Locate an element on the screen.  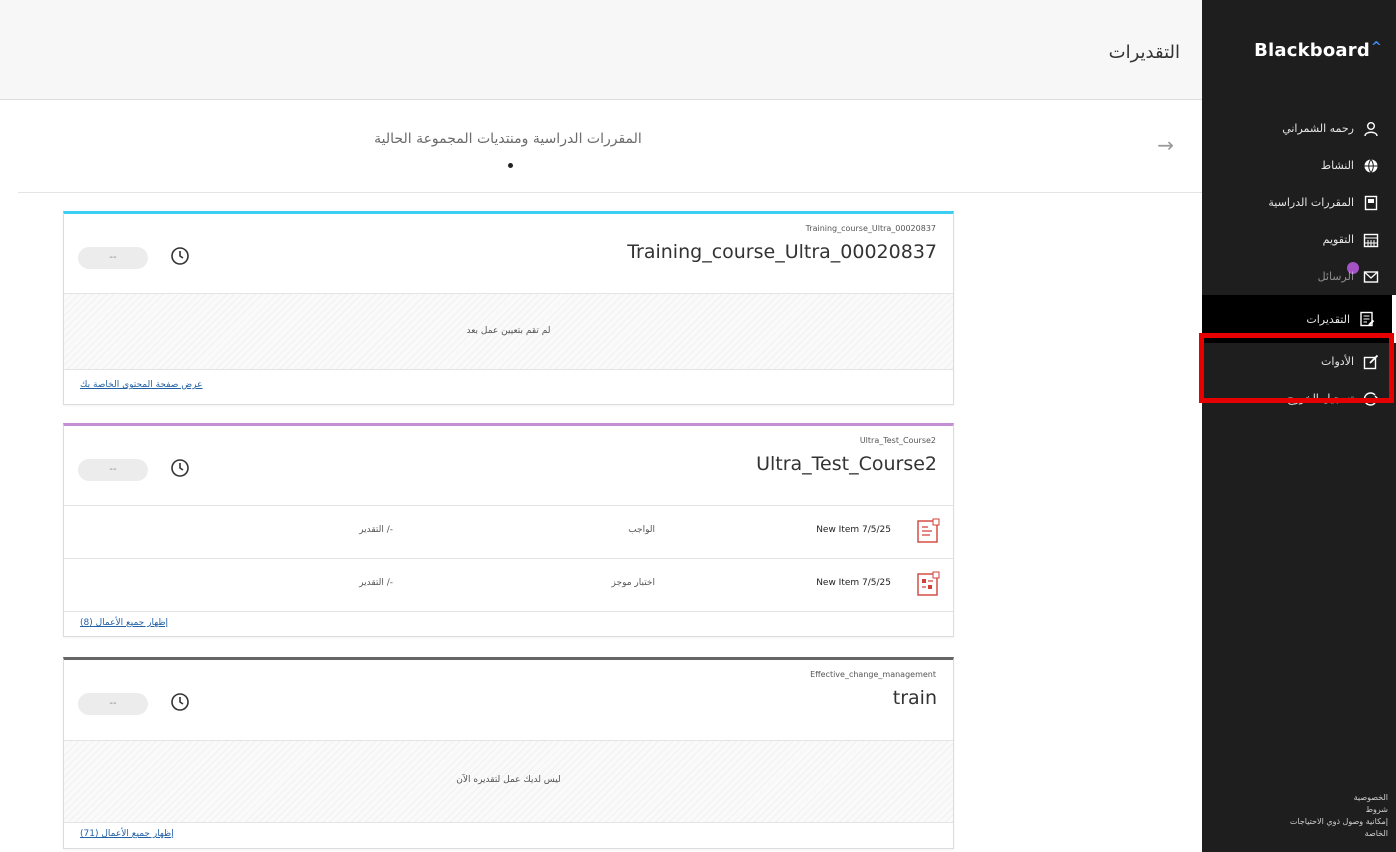
carousel-next-arrow-icon: → is located at coordinates (1165, 145).